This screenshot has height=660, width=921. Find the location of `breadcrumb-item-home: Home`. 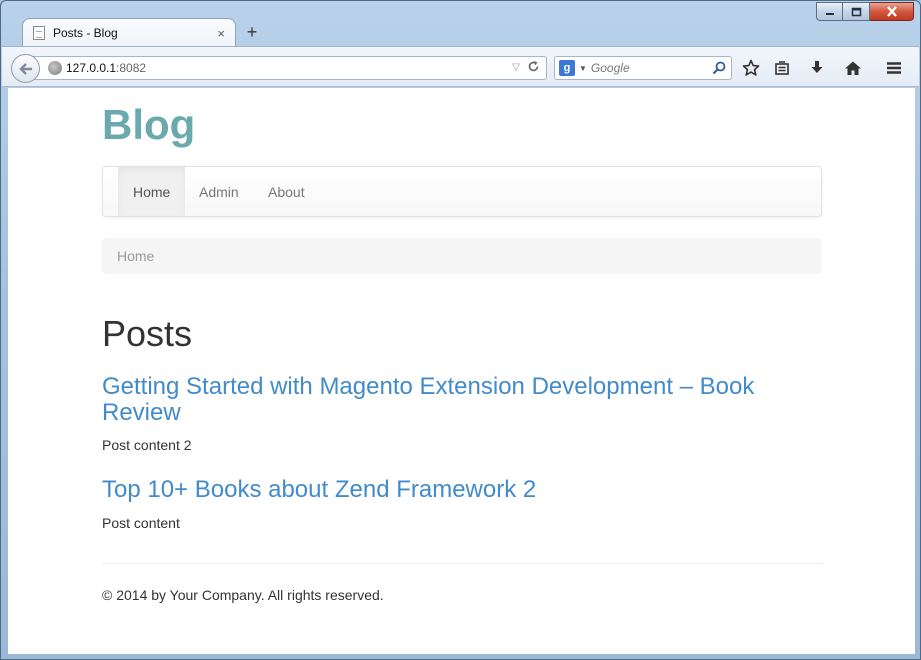

breadcrumb-item-home: Home is located at coordinates (136, 256).